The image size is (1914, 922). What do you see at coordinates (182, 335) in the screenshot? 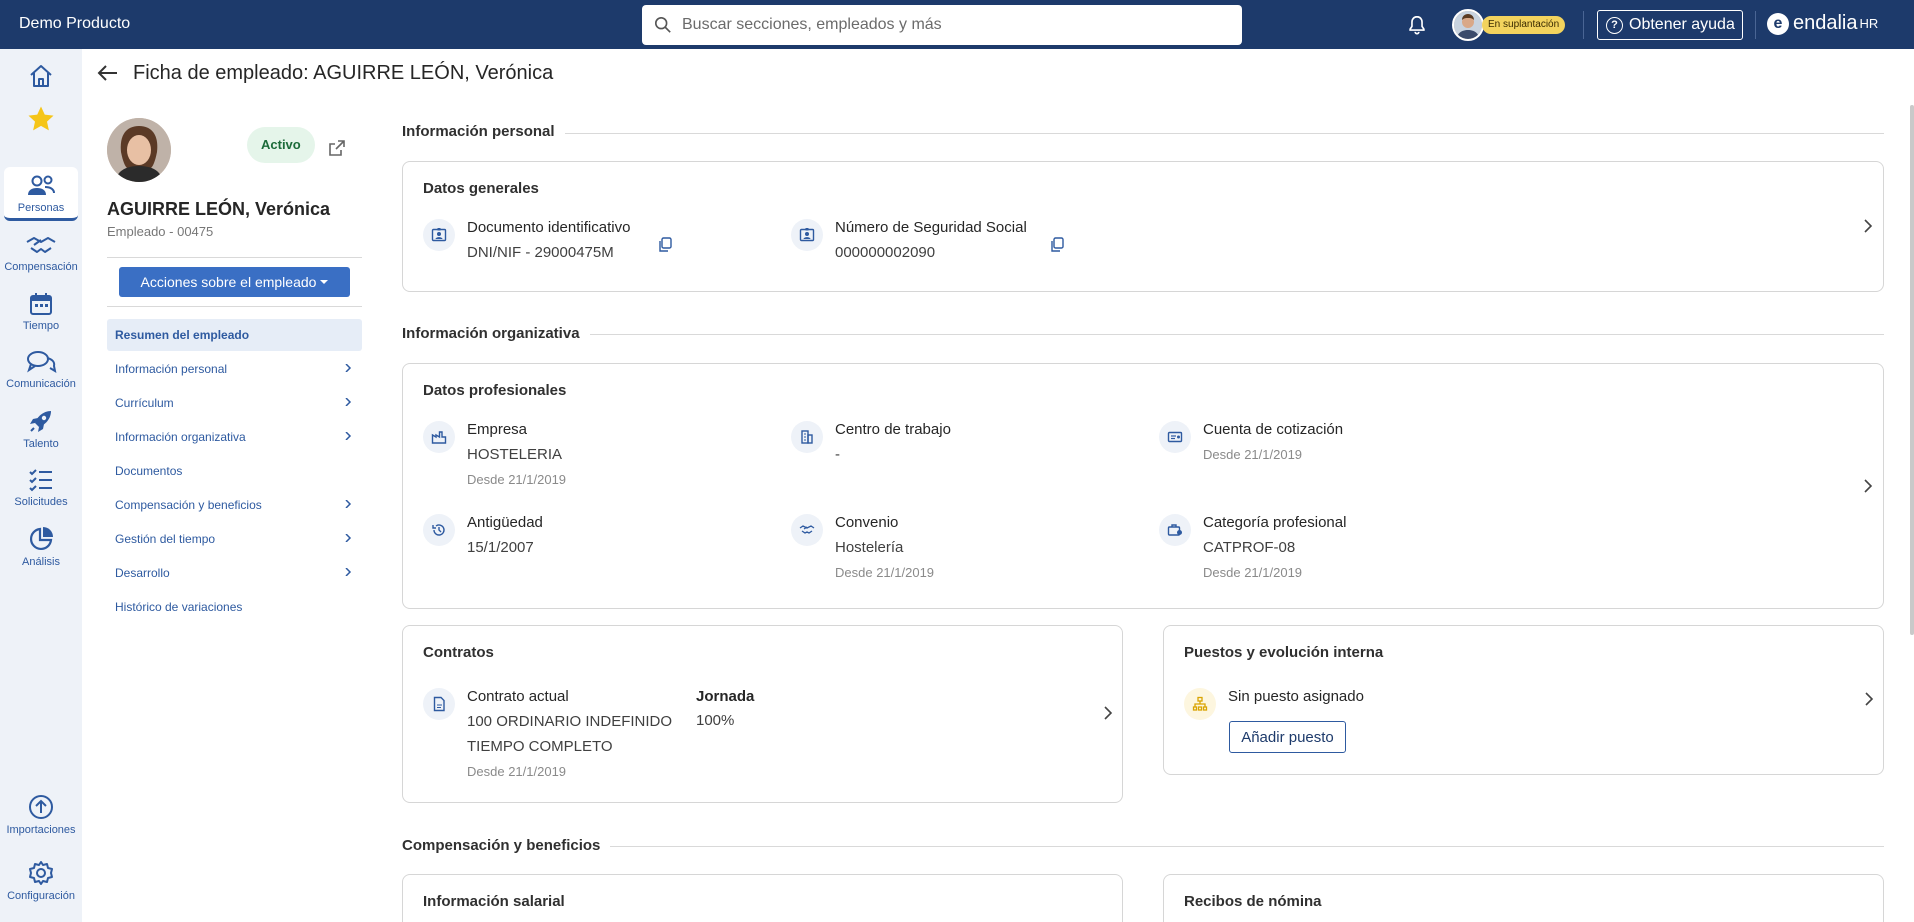
I see `nav-label: Resumen del empleado` at bounding box center [182, 335].